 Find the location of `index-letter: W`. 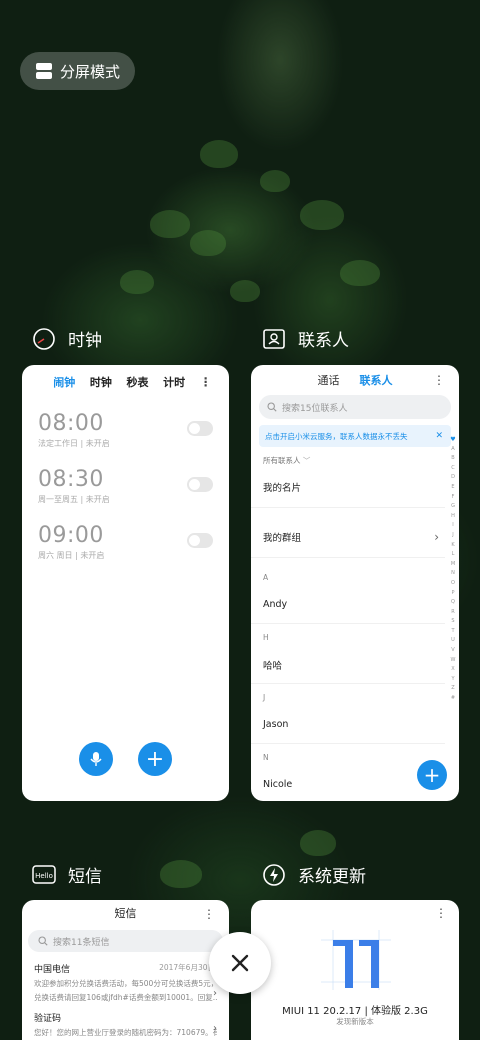

index-letter: W is located at coordinates (453, 661).